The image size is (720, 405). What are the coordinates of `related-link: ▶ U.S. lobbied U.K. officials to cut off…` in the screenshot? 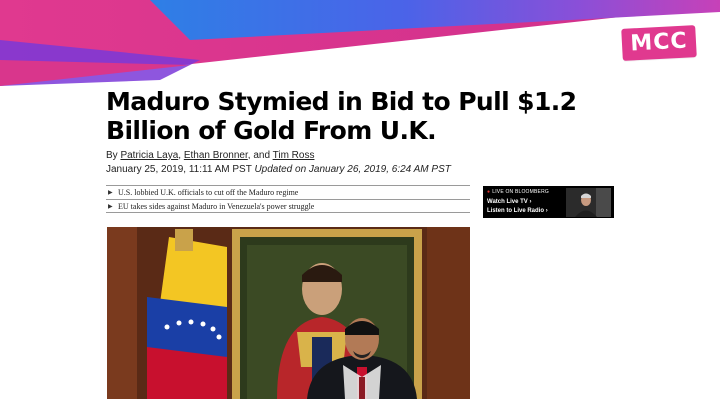 It's located at (288, 192).